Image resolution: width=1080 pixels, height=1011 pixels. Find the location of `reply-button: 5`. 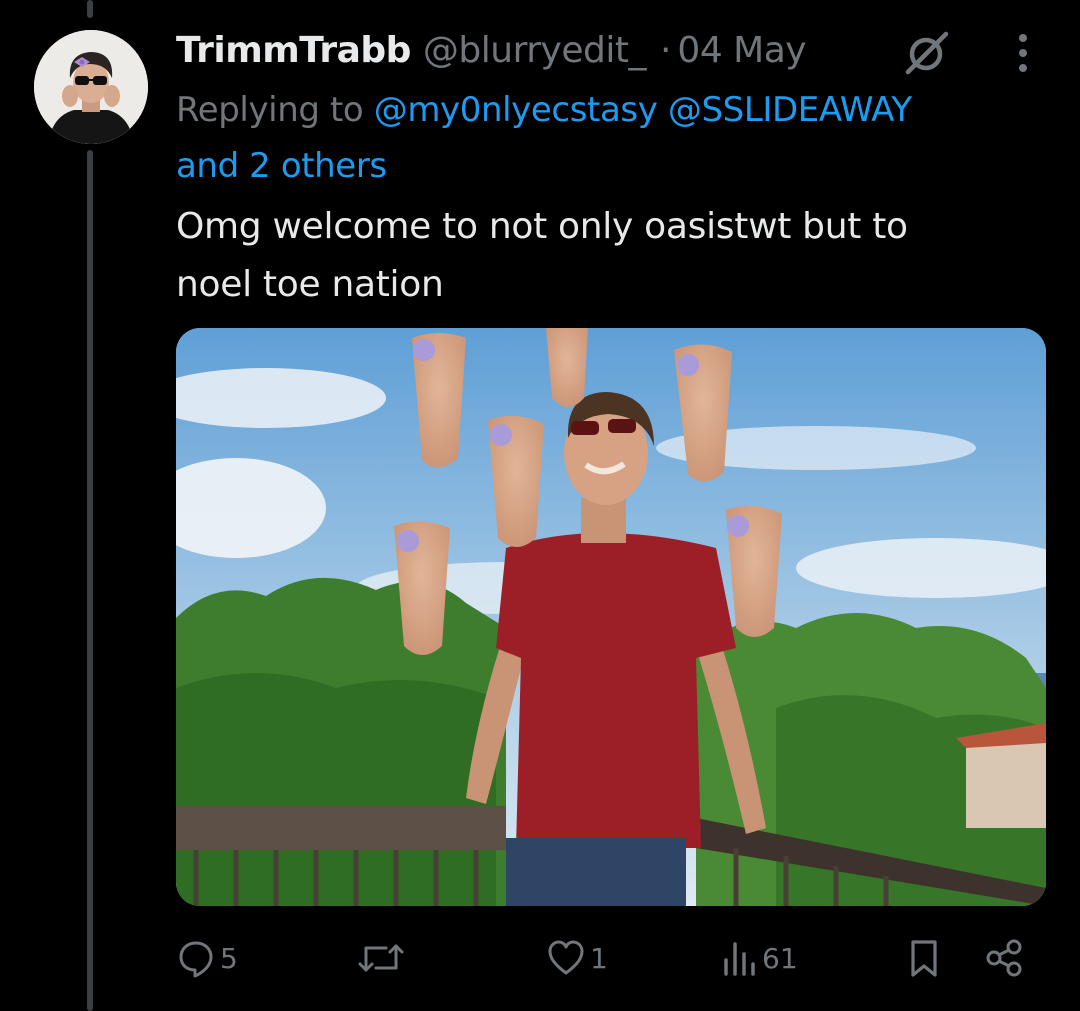

reply-button: 5 is located at coordinates (207, 958).